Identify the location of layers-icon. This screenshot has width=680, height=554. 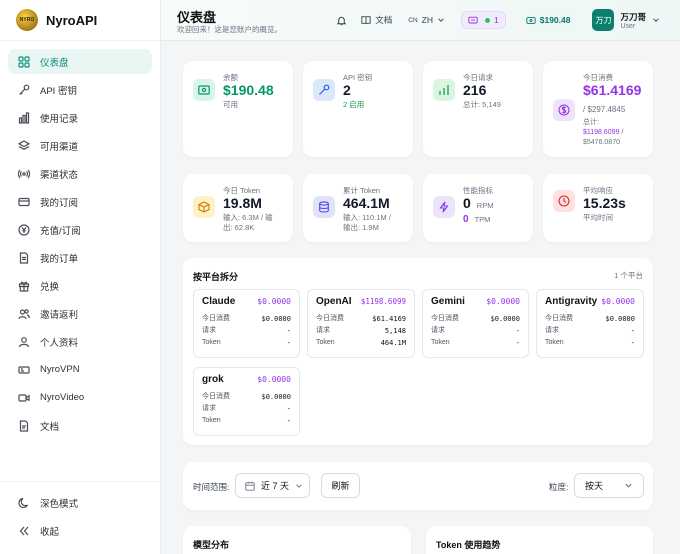
(24, 145).